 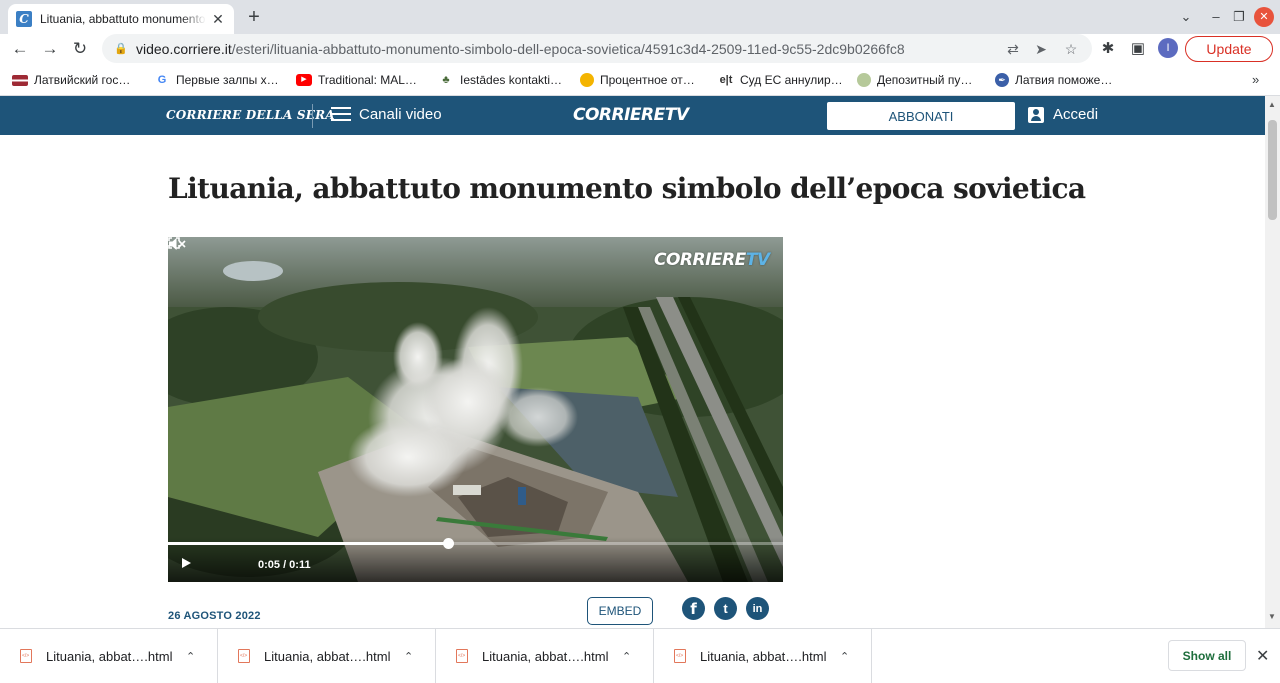 I want to click on corriere-tv-watermark: CORRIERETV, so click(x=712, y=260).